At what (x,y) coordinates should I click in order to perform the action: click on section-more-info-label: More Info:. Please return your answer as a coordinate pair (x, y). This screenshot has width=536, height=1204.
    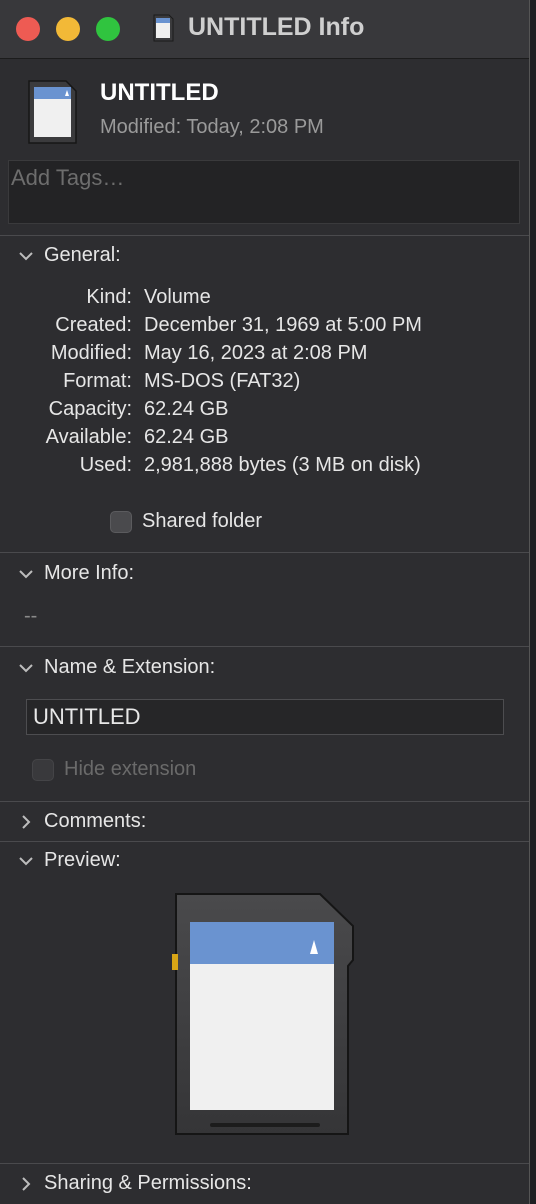
    Looking at the image, I should click on (89, 573).